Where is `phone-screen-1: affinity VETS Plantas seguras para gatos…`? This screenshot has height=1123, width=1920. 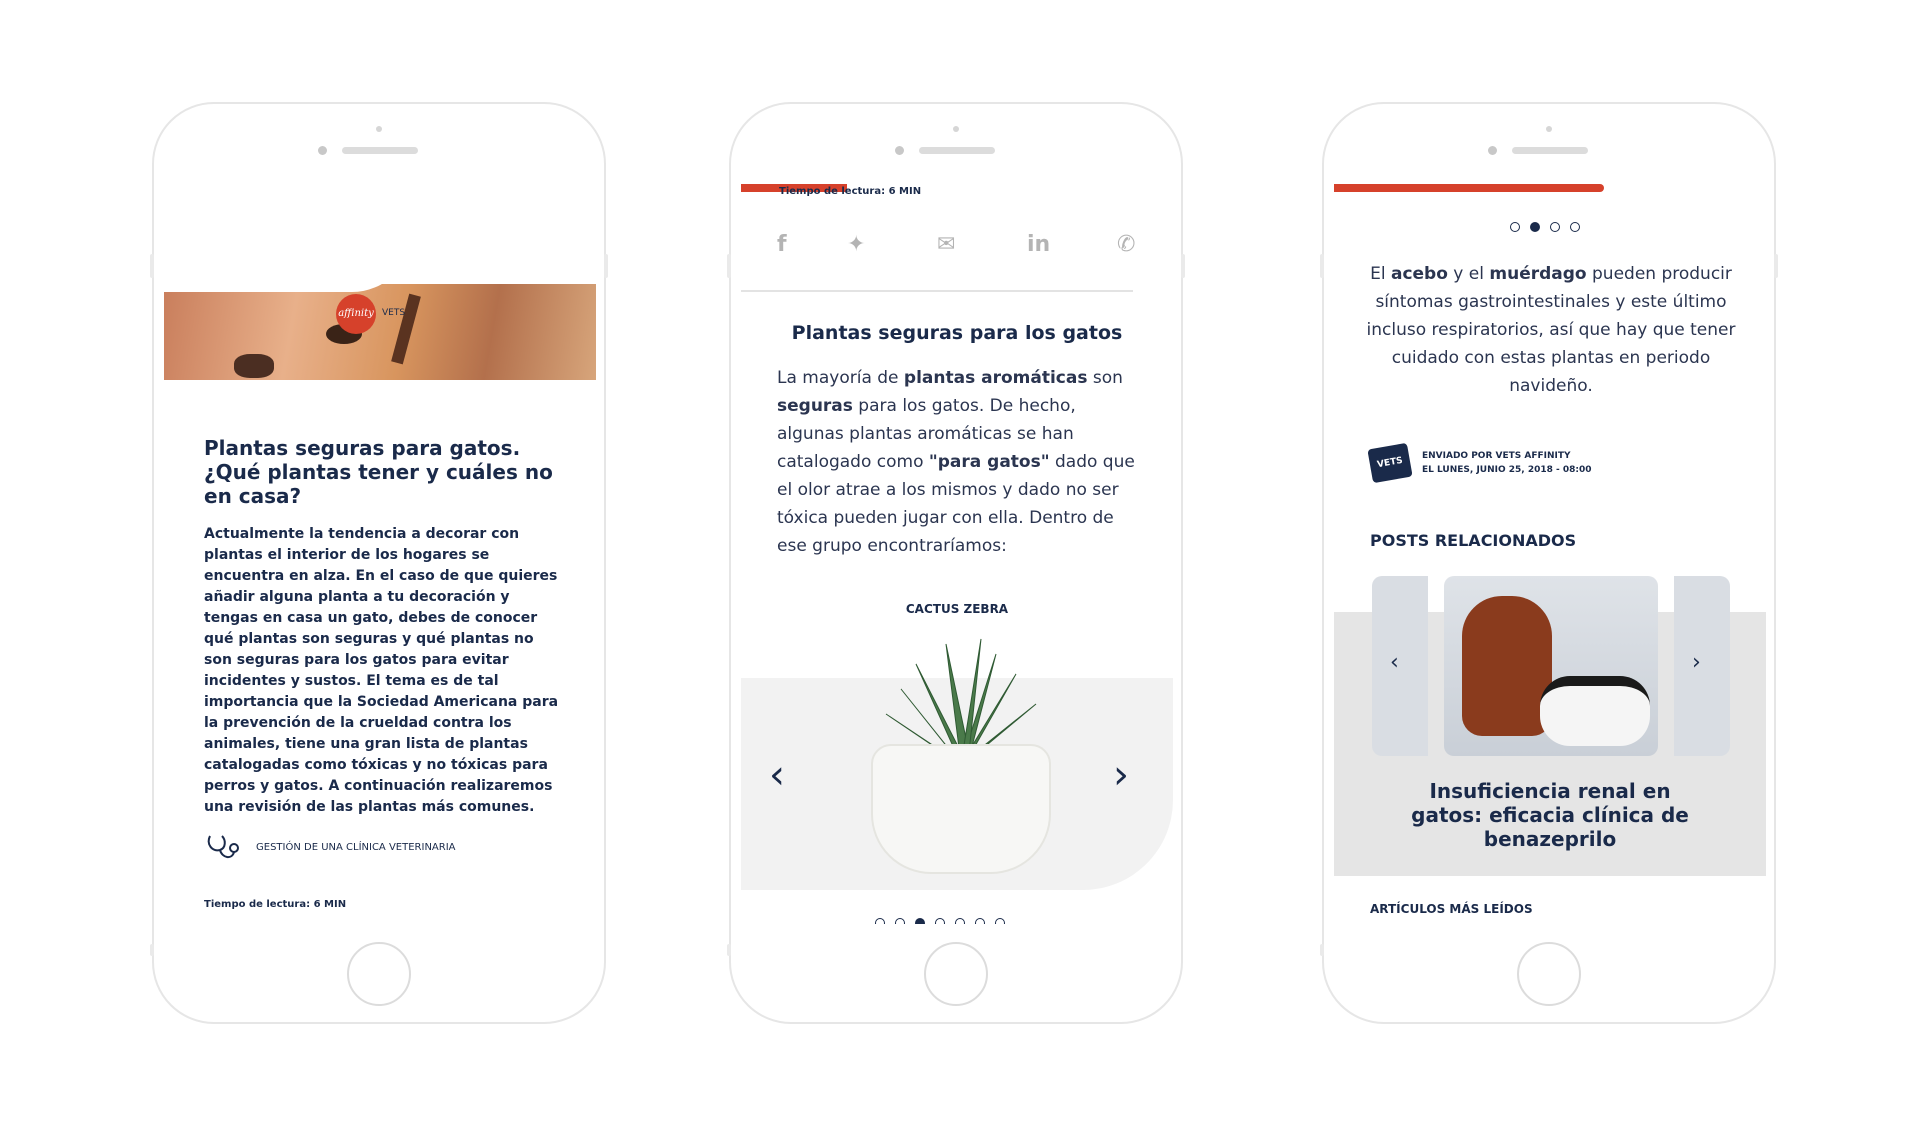 phone-screen-1: affinity VETS Plantas seguras para gatos… is located at coordinates (380, 554).